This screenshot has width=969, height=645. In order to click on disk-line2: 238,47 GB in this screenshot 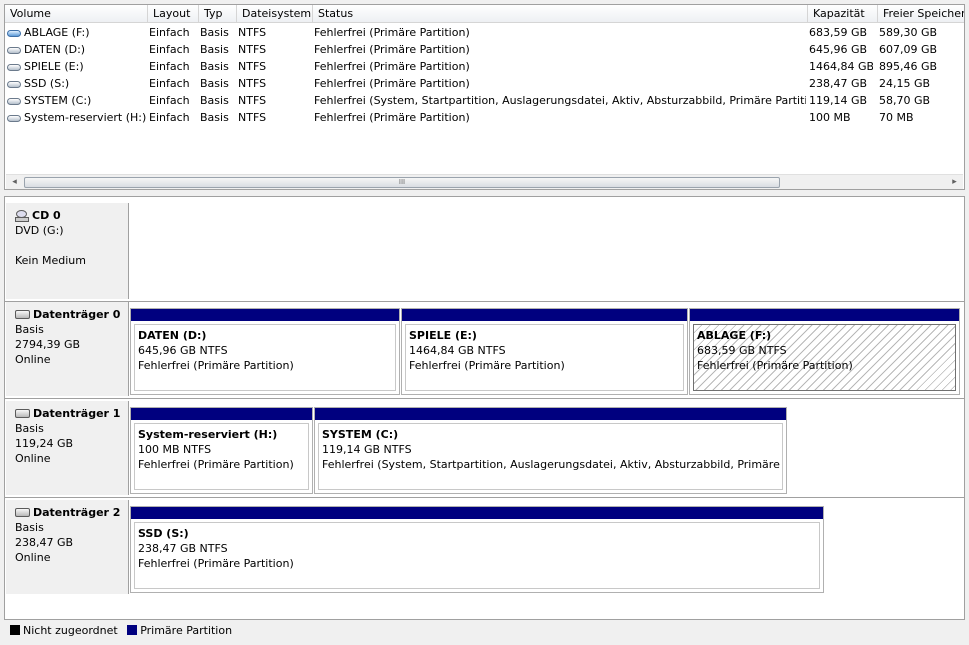, I will do `click(44, 542)`.